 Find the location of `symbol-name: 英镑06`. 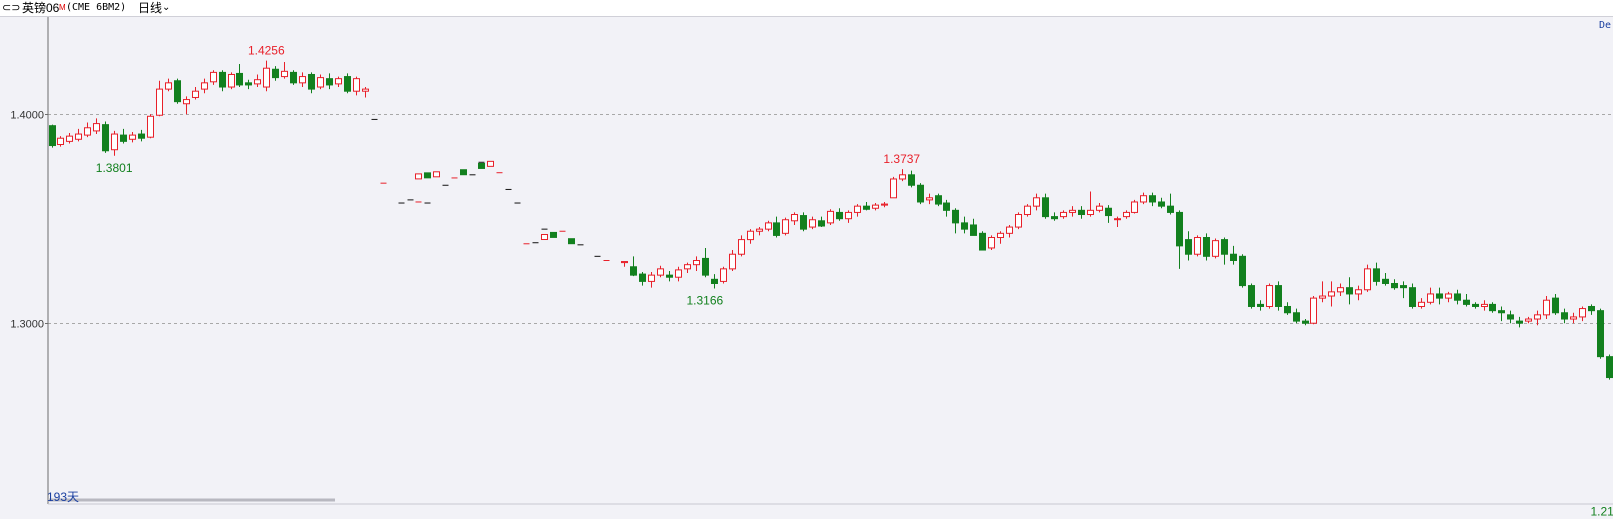

symbol-name: 英镑06 is located at coordinates (40, 8).